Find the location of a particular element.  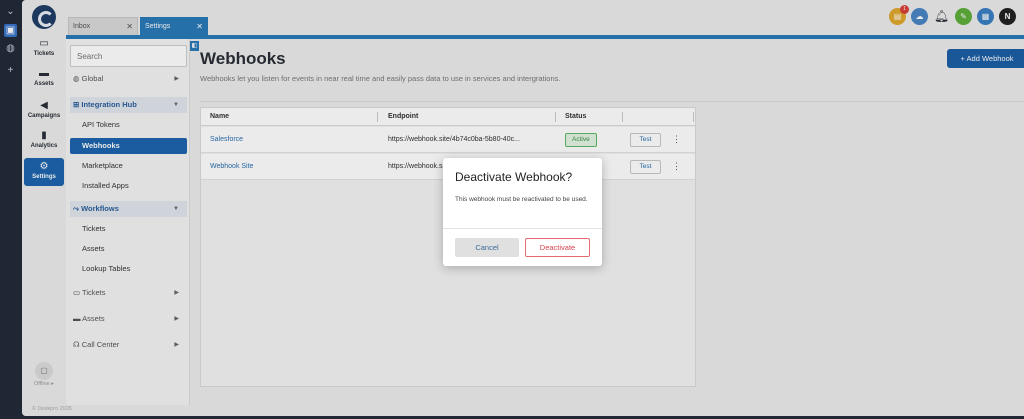

cancel-button: Cancel is located at coordinates (487, 247).